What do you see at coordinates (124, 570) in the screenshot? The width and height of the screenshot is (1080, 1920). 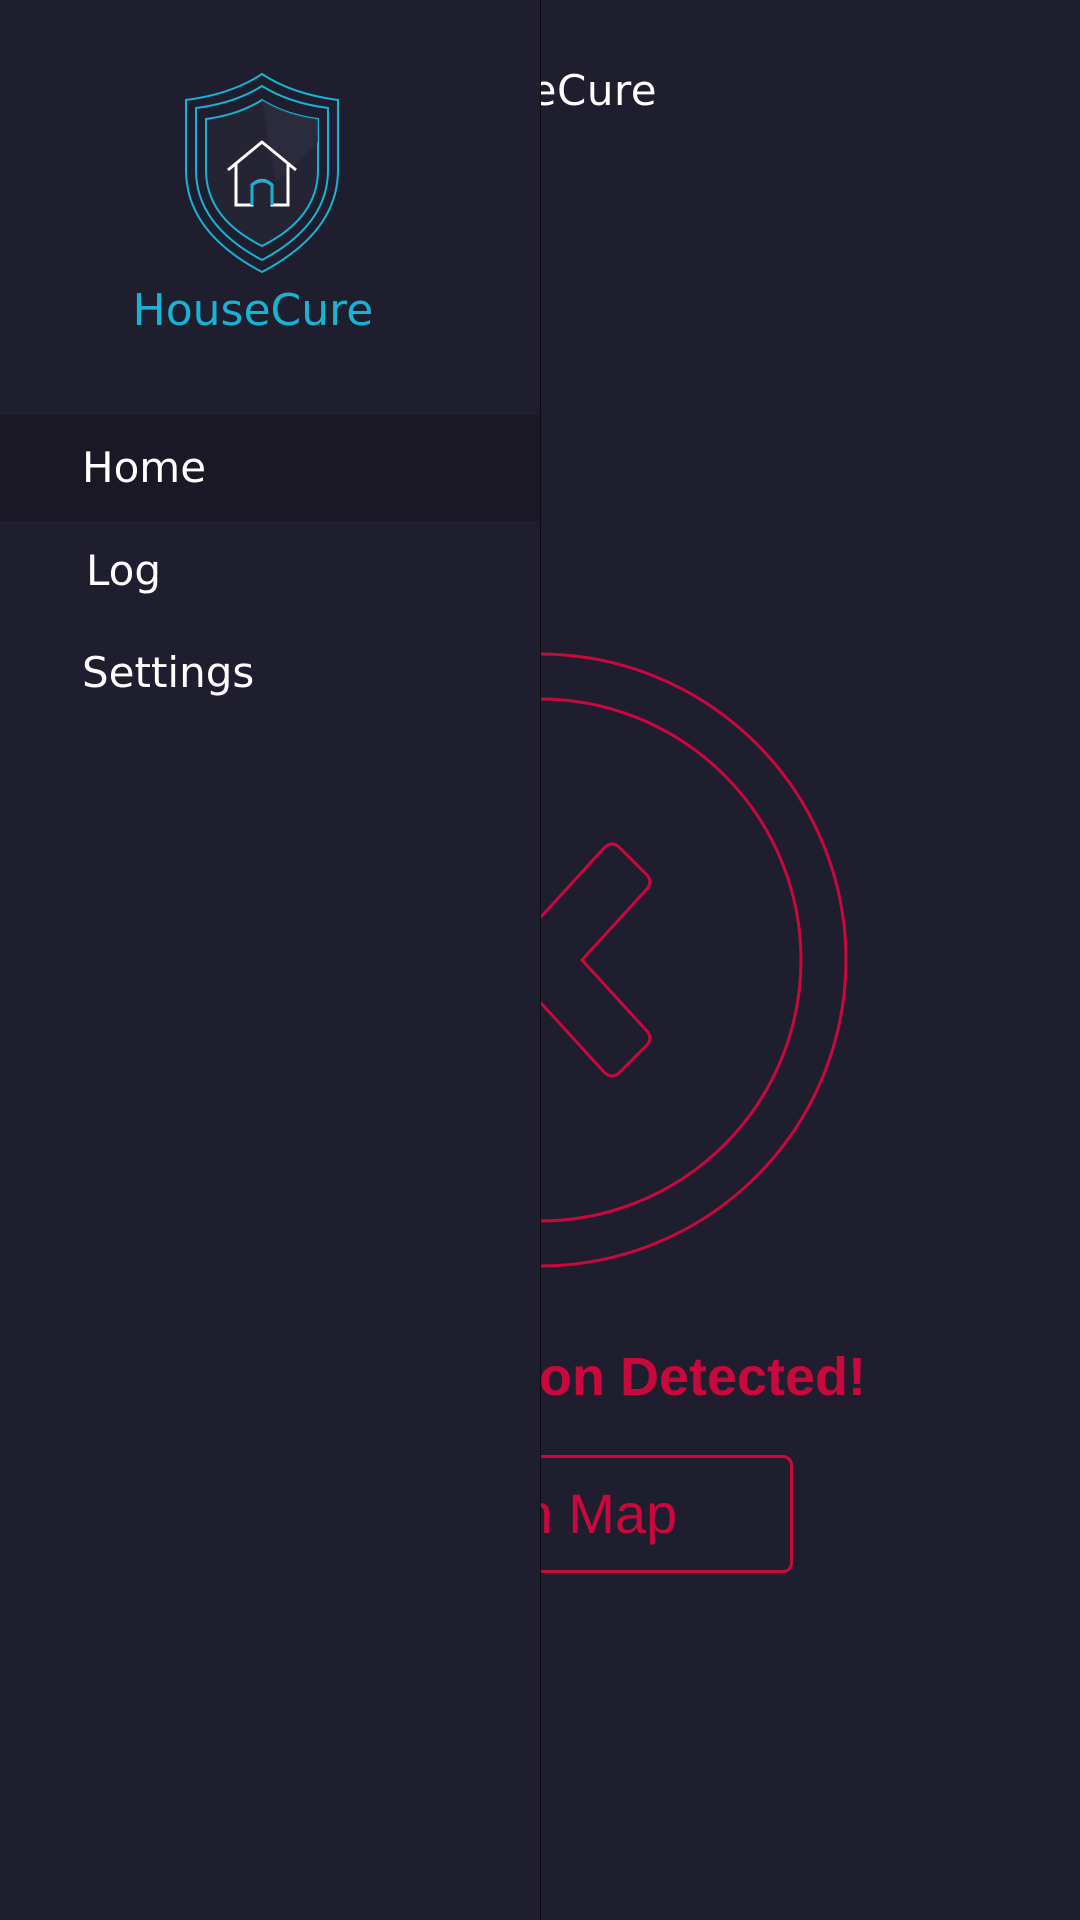 I see `nav-item-label: Log` at bounding box center [124, 570].